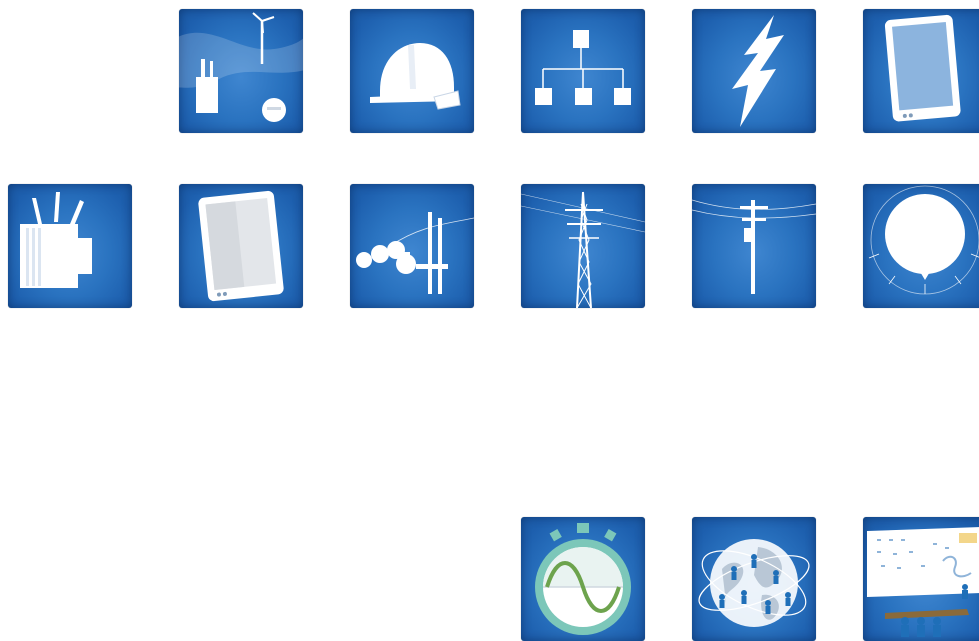  I want to click on insulators-icon, so click(412, 246).